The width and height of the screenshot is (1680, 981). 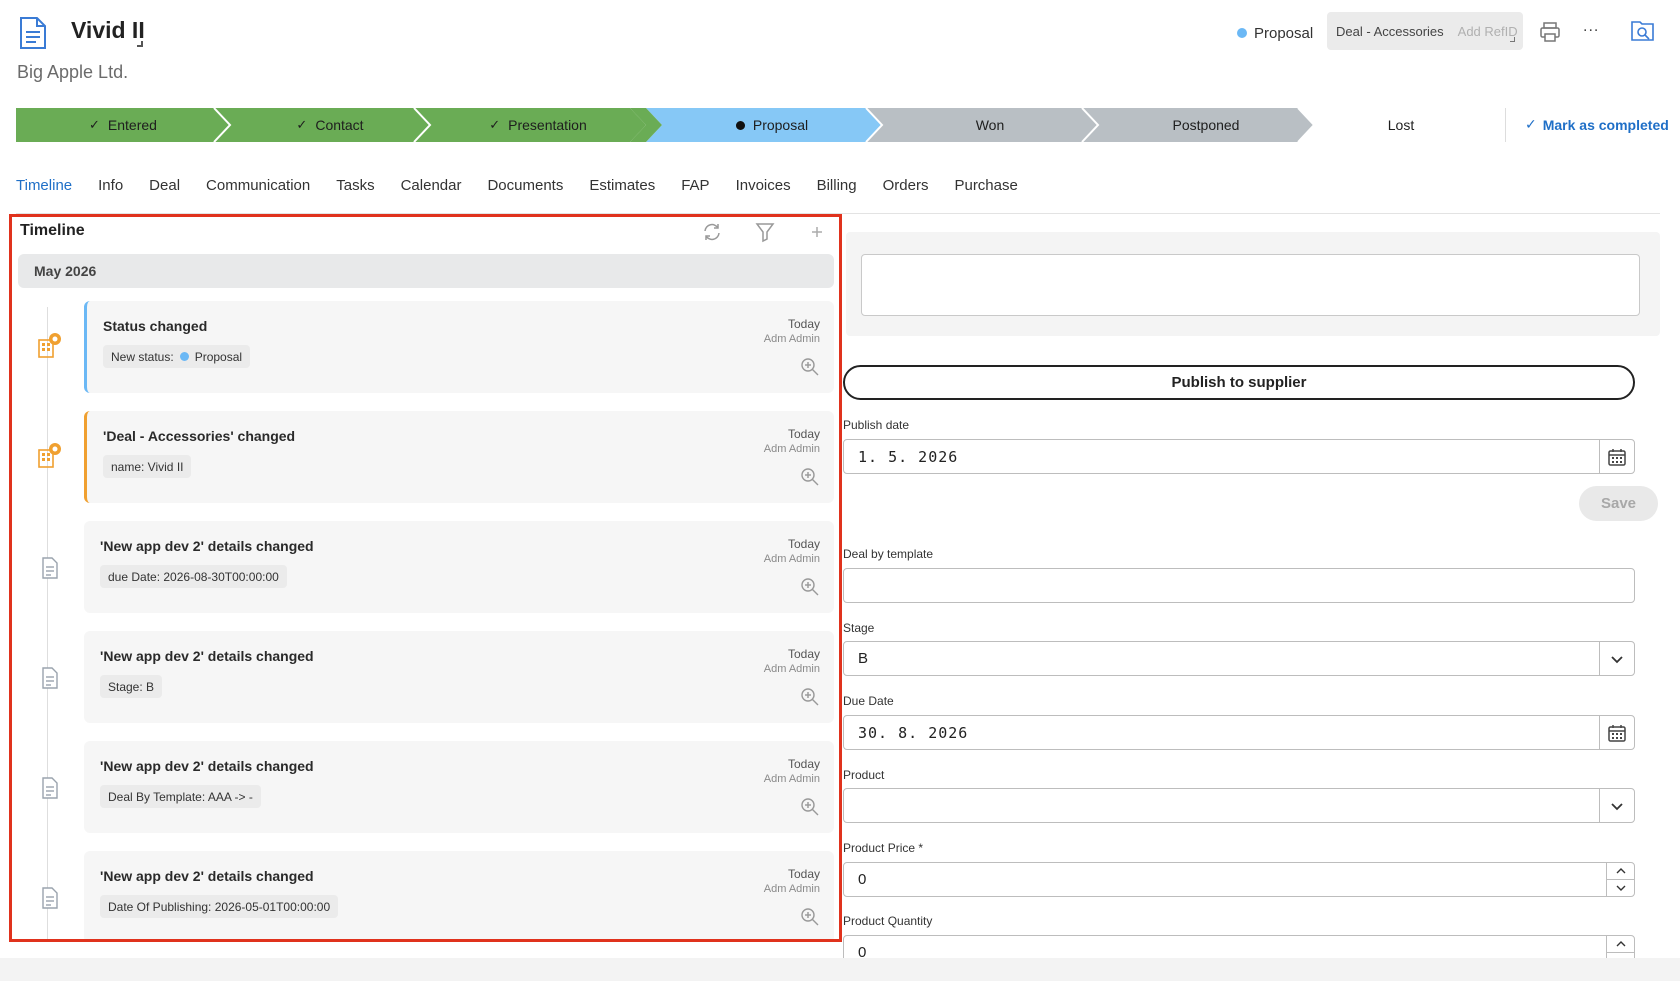 I want to click on print-icon, so click(x=1550, y=32).